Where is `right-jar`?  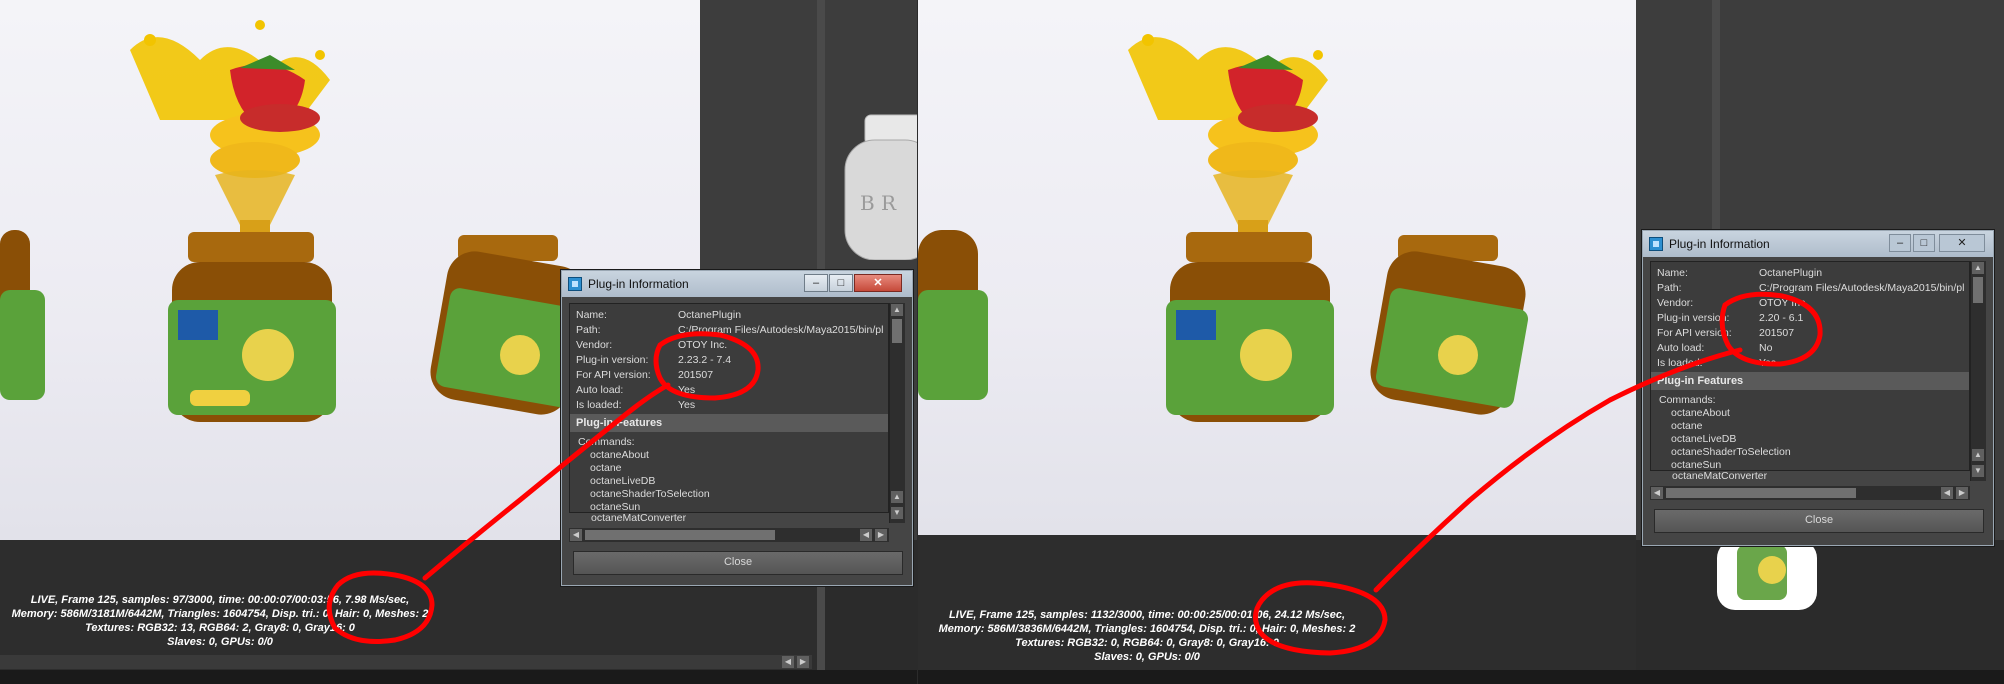
right-jar is located at coordinates (1449, 325).